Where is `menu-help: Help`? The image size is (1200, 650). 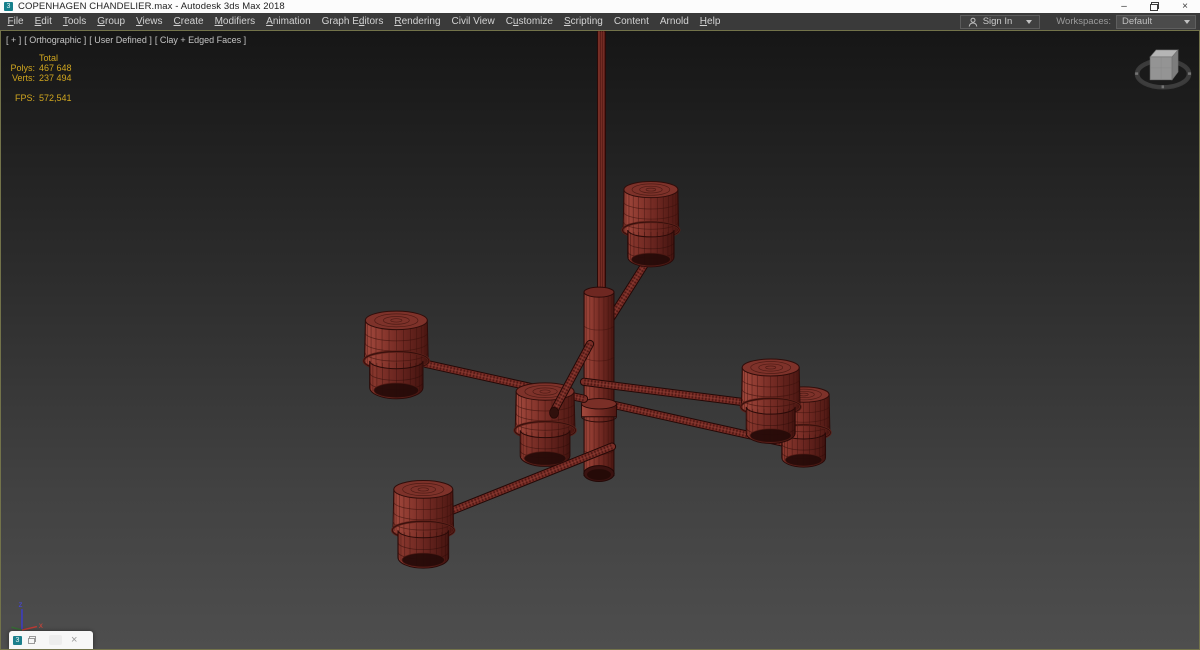
menu-help: Help is located at coordinates (710, 21).